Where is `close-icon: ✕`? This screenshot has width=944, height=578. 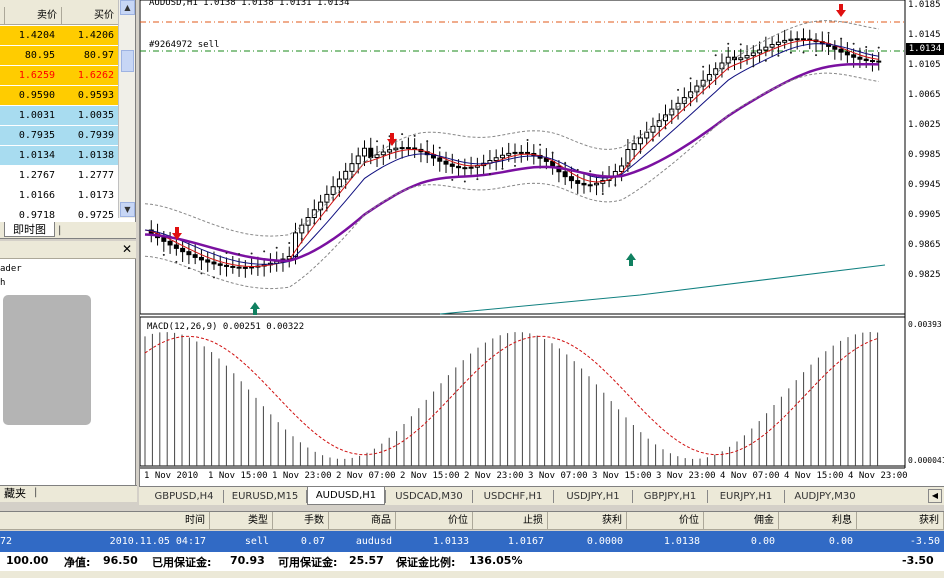
close-icon: ✕ is located at coordinates (127, 250).